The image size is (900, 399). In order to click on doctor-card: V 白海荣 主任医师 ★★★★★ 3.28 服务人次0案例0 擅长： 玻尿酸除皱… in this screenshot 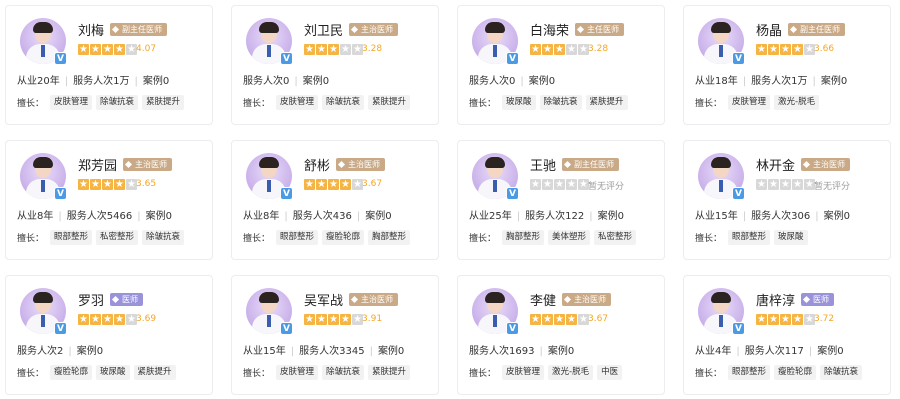, I will do `click(561, 65)`.